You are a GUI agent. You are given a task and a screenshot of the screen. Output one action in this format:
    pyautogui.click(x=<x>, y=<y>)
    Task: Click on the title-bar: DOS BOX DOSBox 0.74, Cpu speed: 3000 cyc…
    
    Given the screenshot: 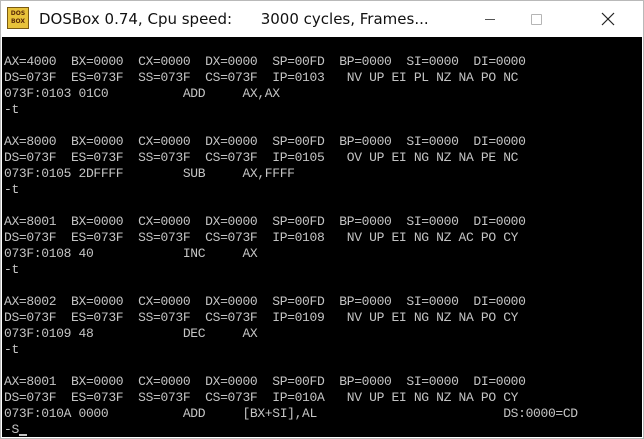 What is the action you would take?
    pyautogui.click(x=322, y=19)
    